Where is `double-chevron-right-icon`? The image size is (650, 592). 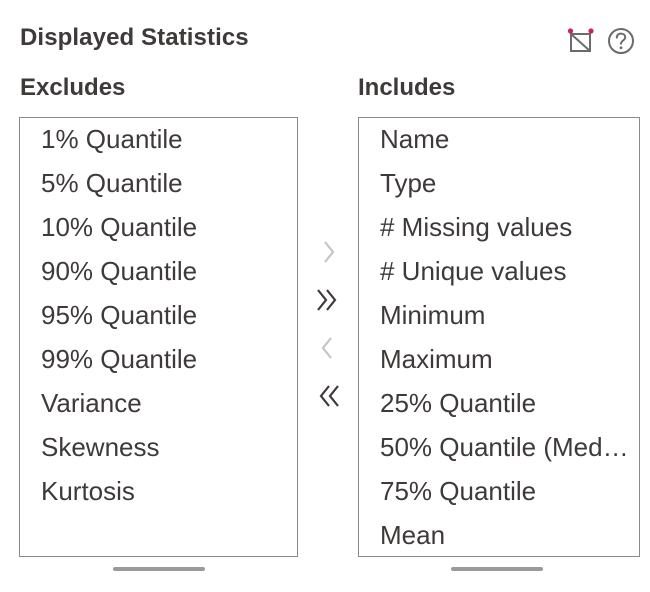 double-chevron-right-icon is located at coordinates (327, 300).